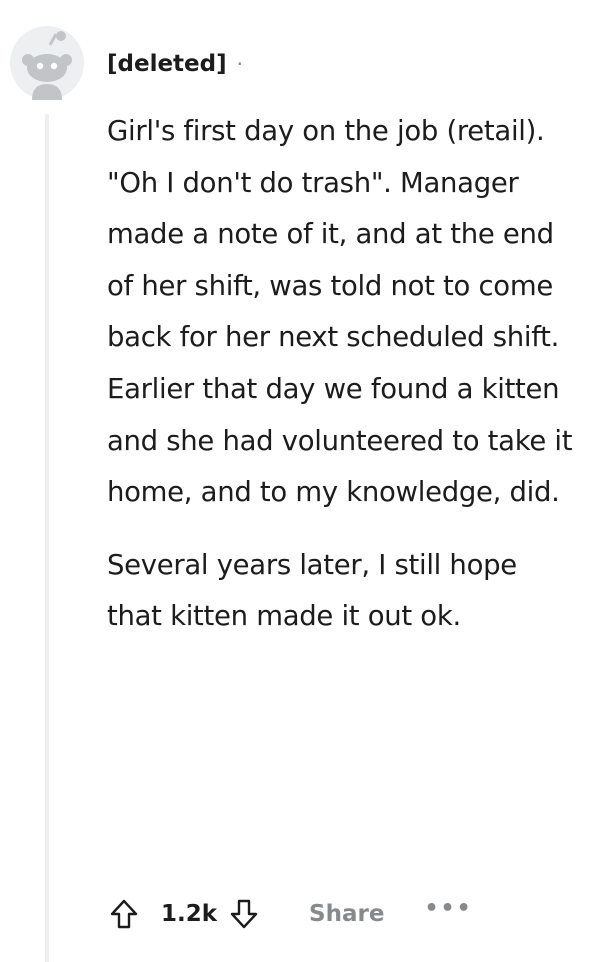 Image resolution: width=599 pixels, height=962 pixels. Describe the element at coordinates (346, 914) in the screenshot. I see `share-button: Share` at that location.